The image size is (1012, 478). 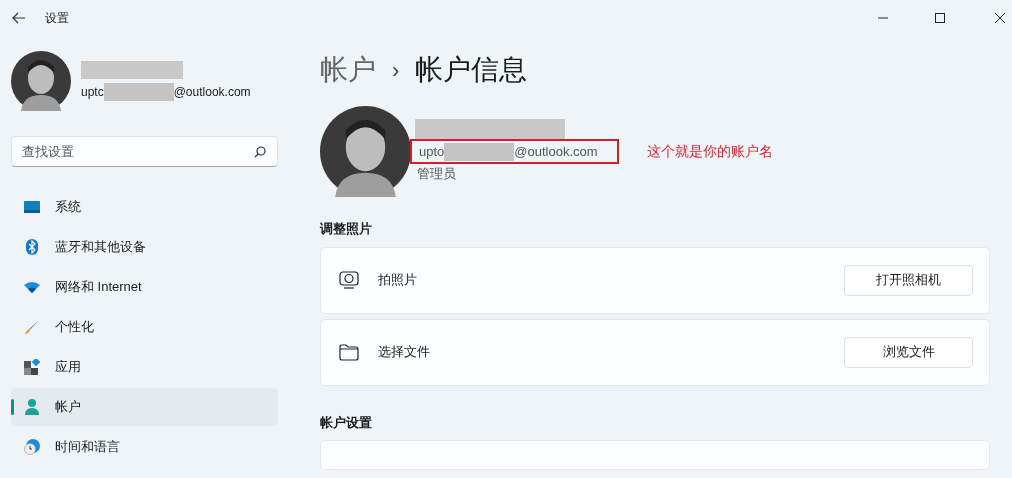 What do you see at coordinates (349, 352) in the screenshot?
I see `folder-icon` at bounding box center [349, 352].